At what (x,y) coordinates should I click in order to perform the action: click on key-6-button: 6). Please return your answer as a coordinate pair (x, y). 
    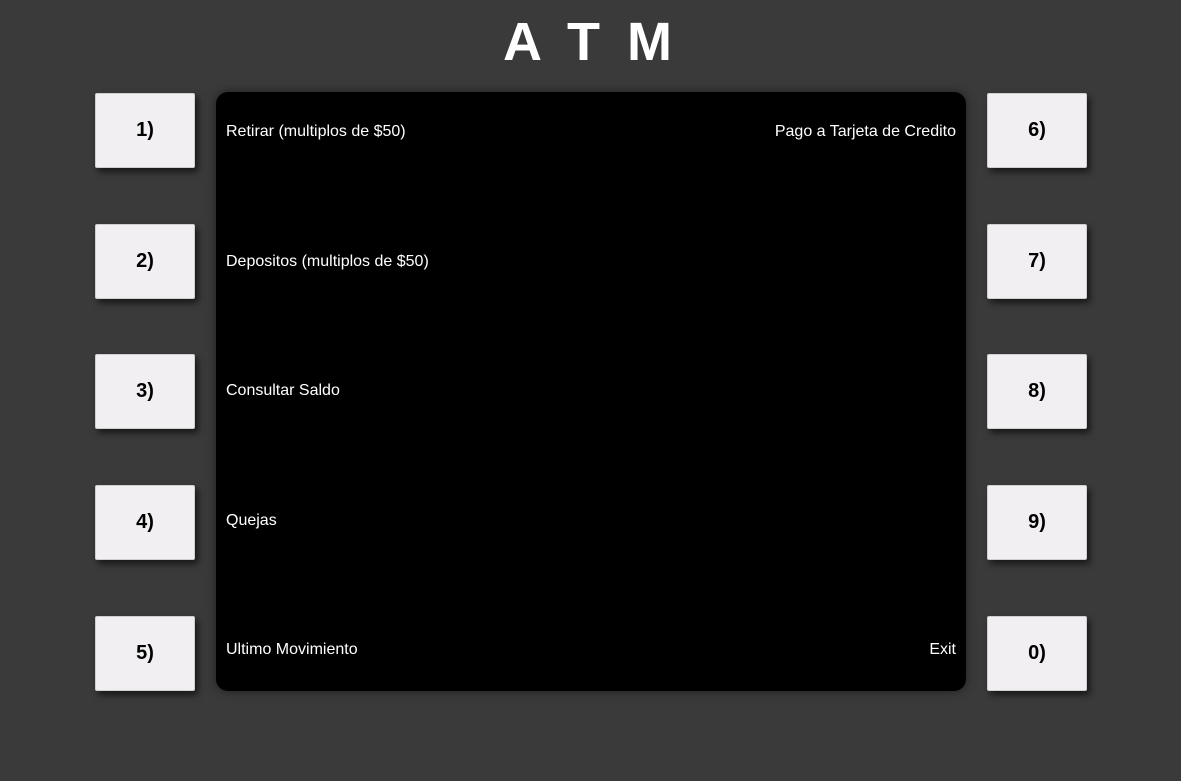
    Looking at the image, I should click on (1037, 130).